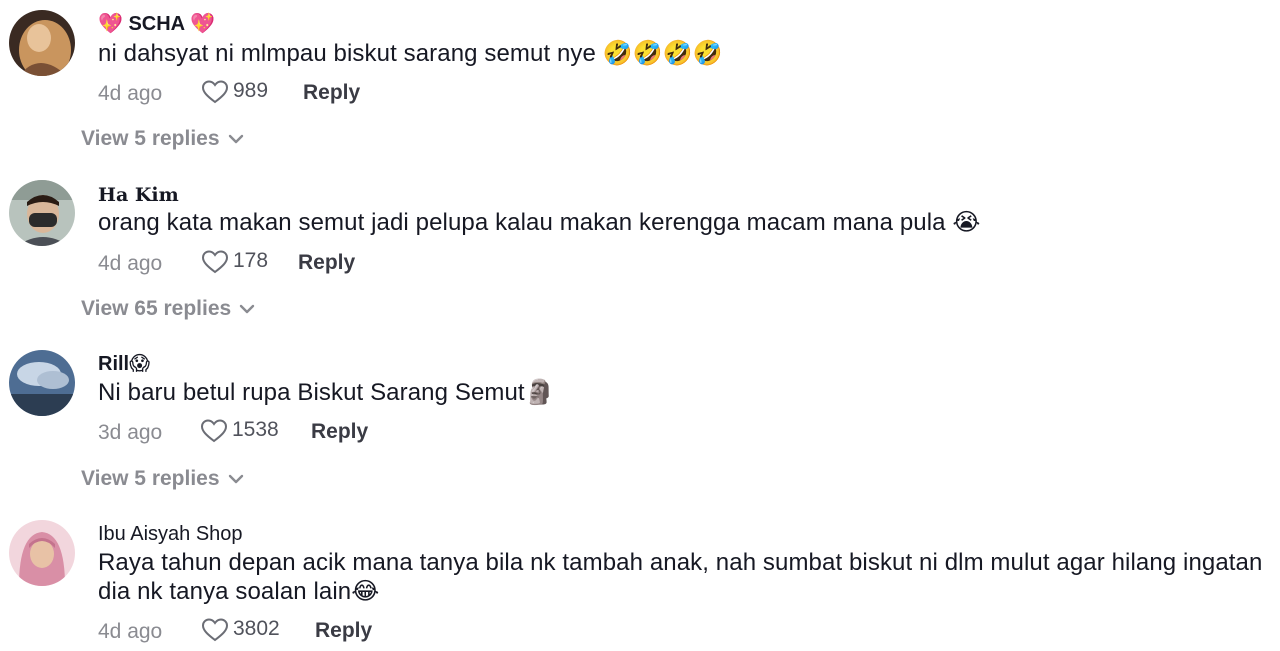 The width and height of the screenshot is (1280, 651). Describe the element at coordinates (326, 392) in the screenshot. I see `comment-text: Ni baru betul rupa Biskut Sarang Semut🗿` at that location.